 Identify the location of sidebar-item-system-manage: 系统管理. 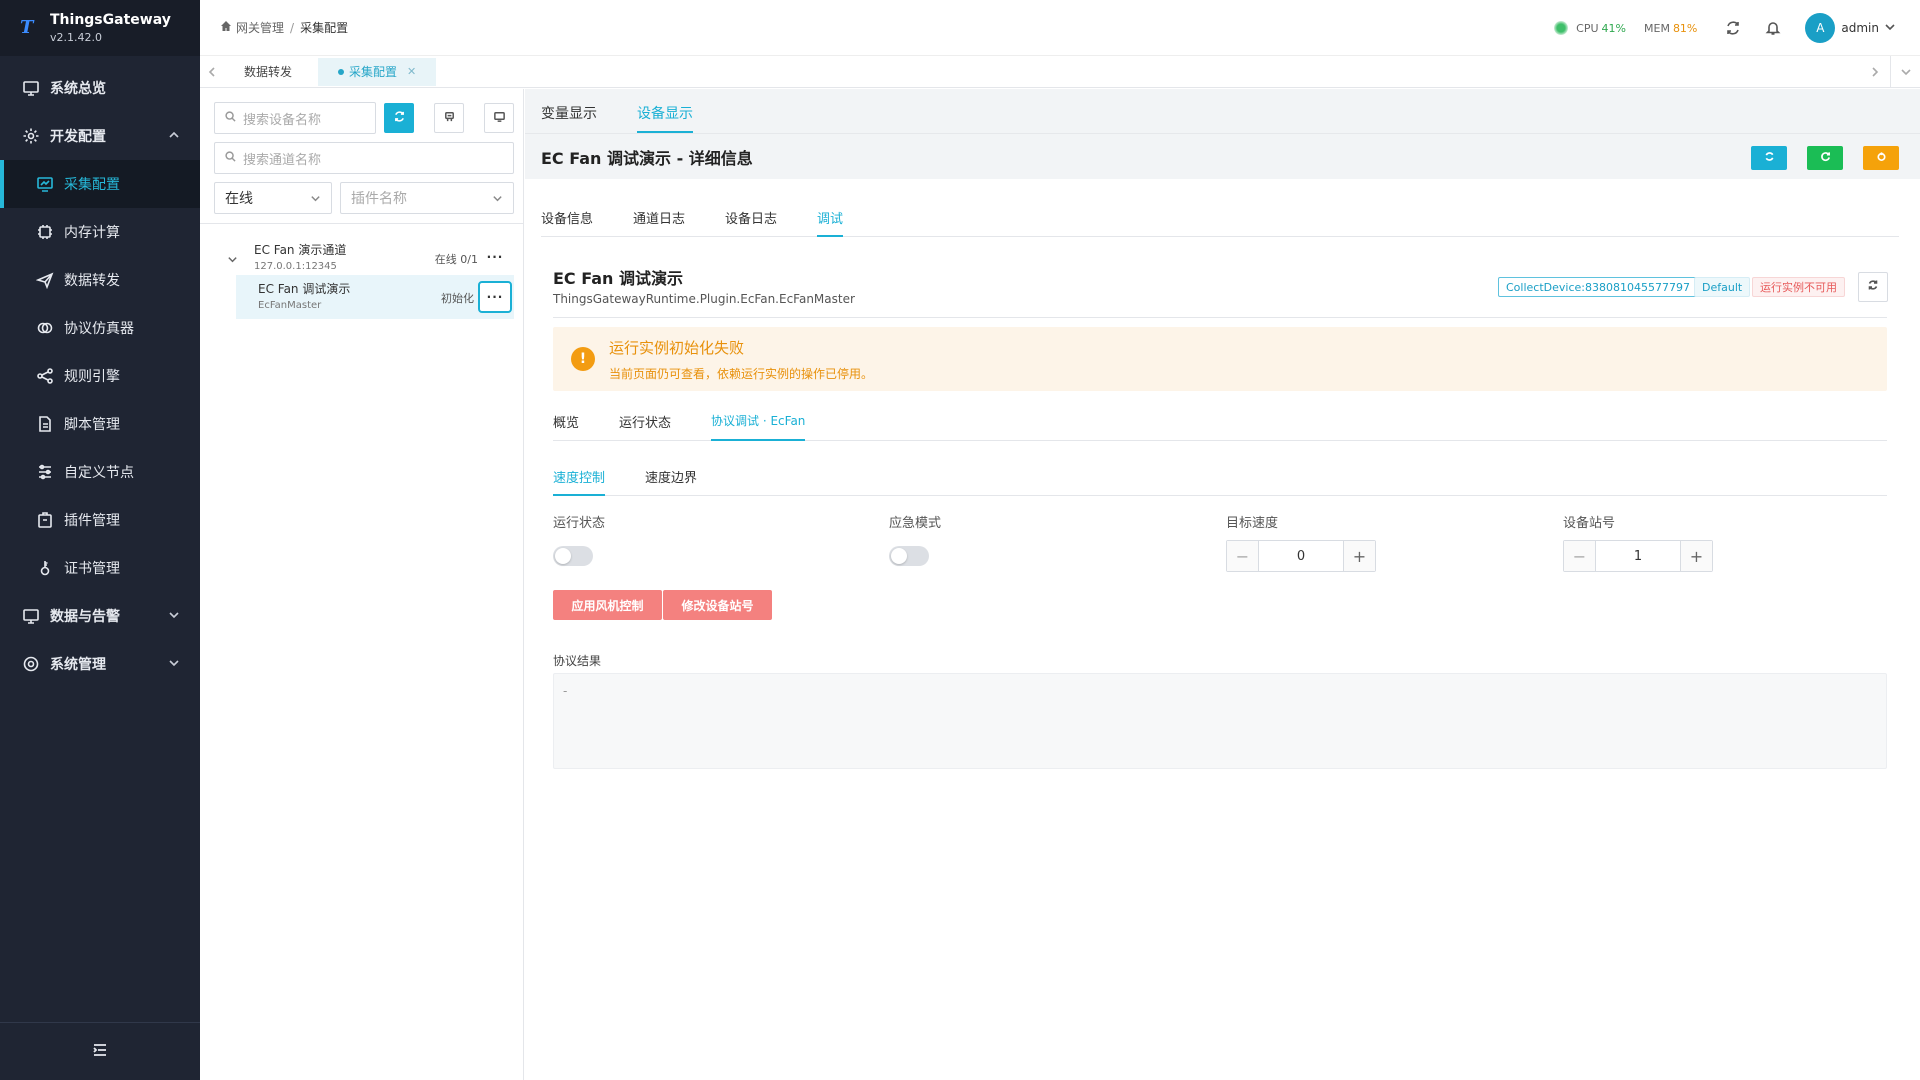
(100, 664).